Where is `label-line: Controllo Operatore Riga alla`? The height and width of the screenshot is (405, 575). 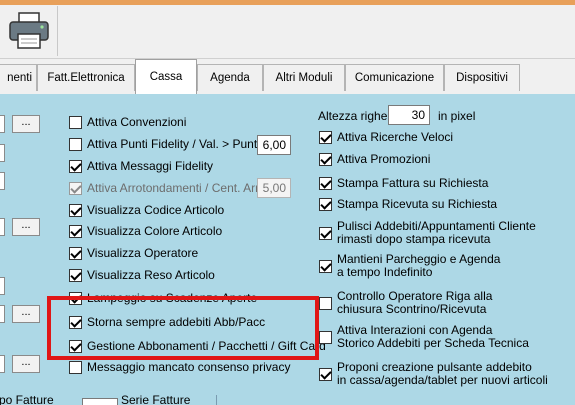
label-line: Controllo Operatore Riga alla is located at coordinates (415, 296).